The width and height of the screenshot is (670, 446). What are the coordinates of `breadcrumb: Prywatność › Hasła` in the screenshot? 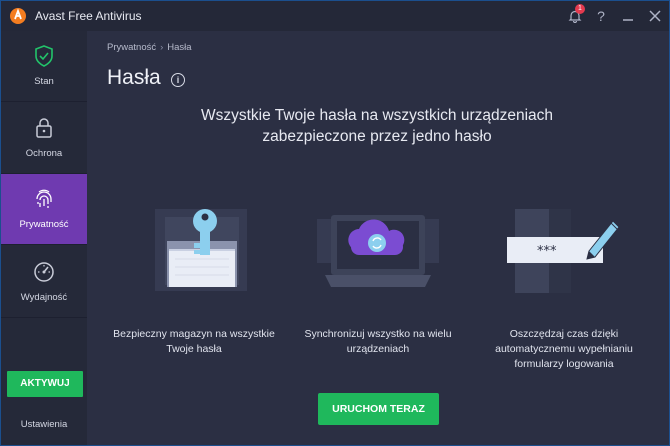 It's located at (149, 47).